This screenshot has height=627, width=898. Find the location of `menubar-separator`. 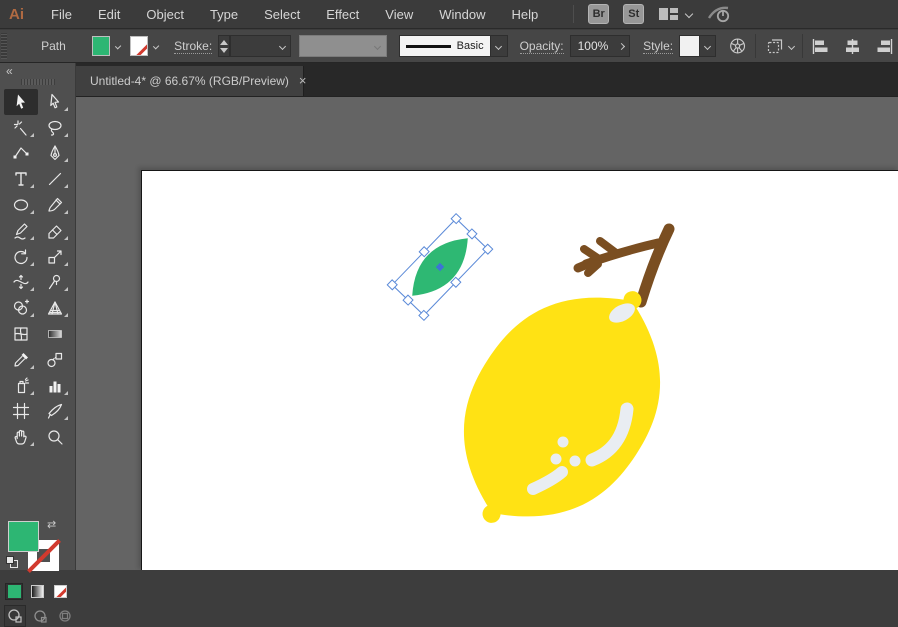

menubar-separator is located at coordinates (574, 14).